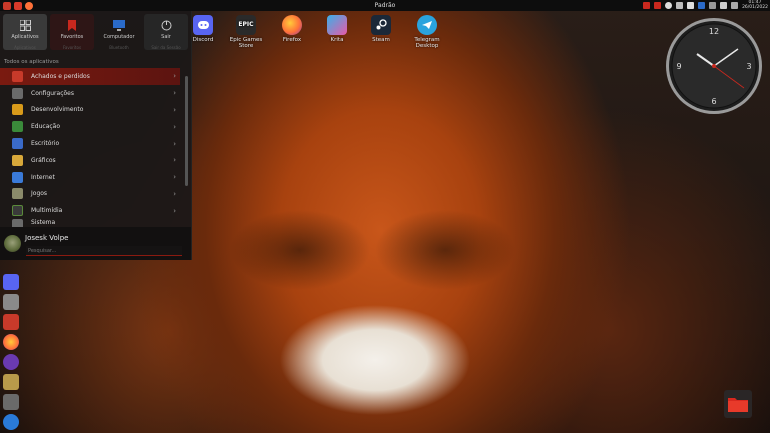 This screenshot has height=433, width=770. What do you see at coordinates (337, 25) in the screenshot?
I see `krita-icon` at bounding box center [337, 25].